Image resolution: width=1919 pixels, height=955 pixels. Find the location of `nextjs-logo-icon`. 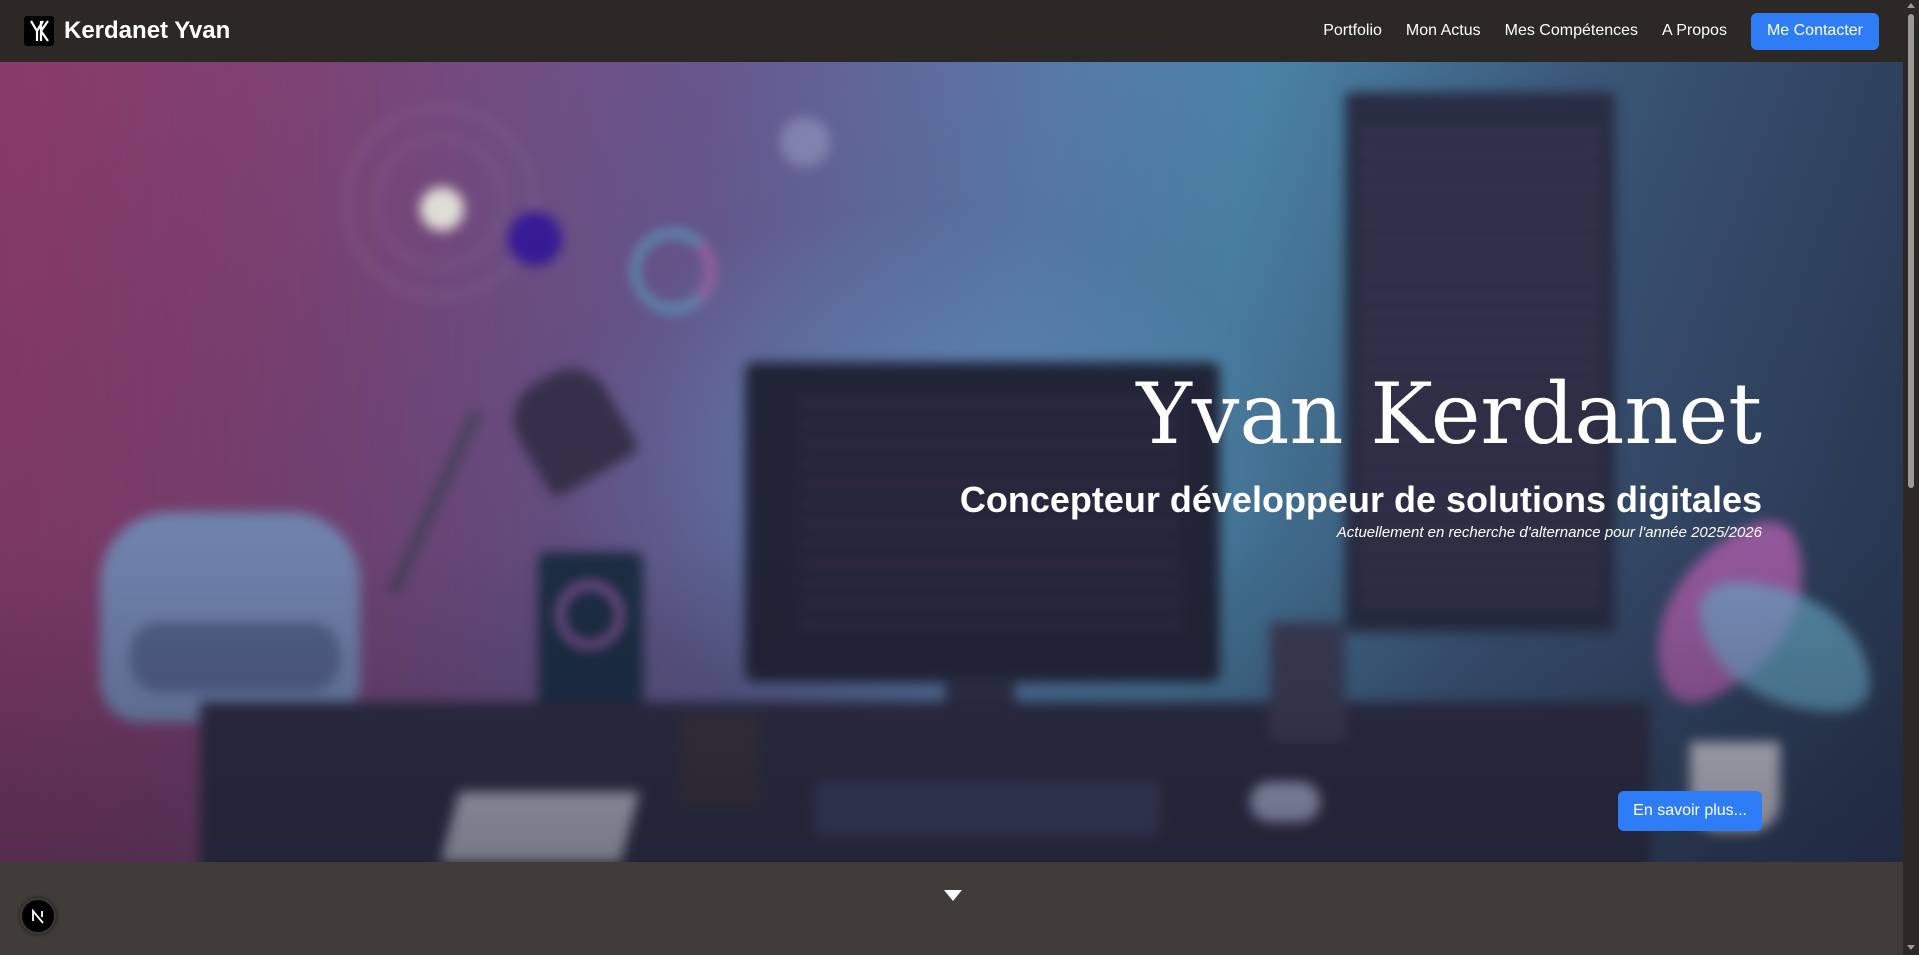

nextjs-logo-icon is located at coordinates (38, 916).